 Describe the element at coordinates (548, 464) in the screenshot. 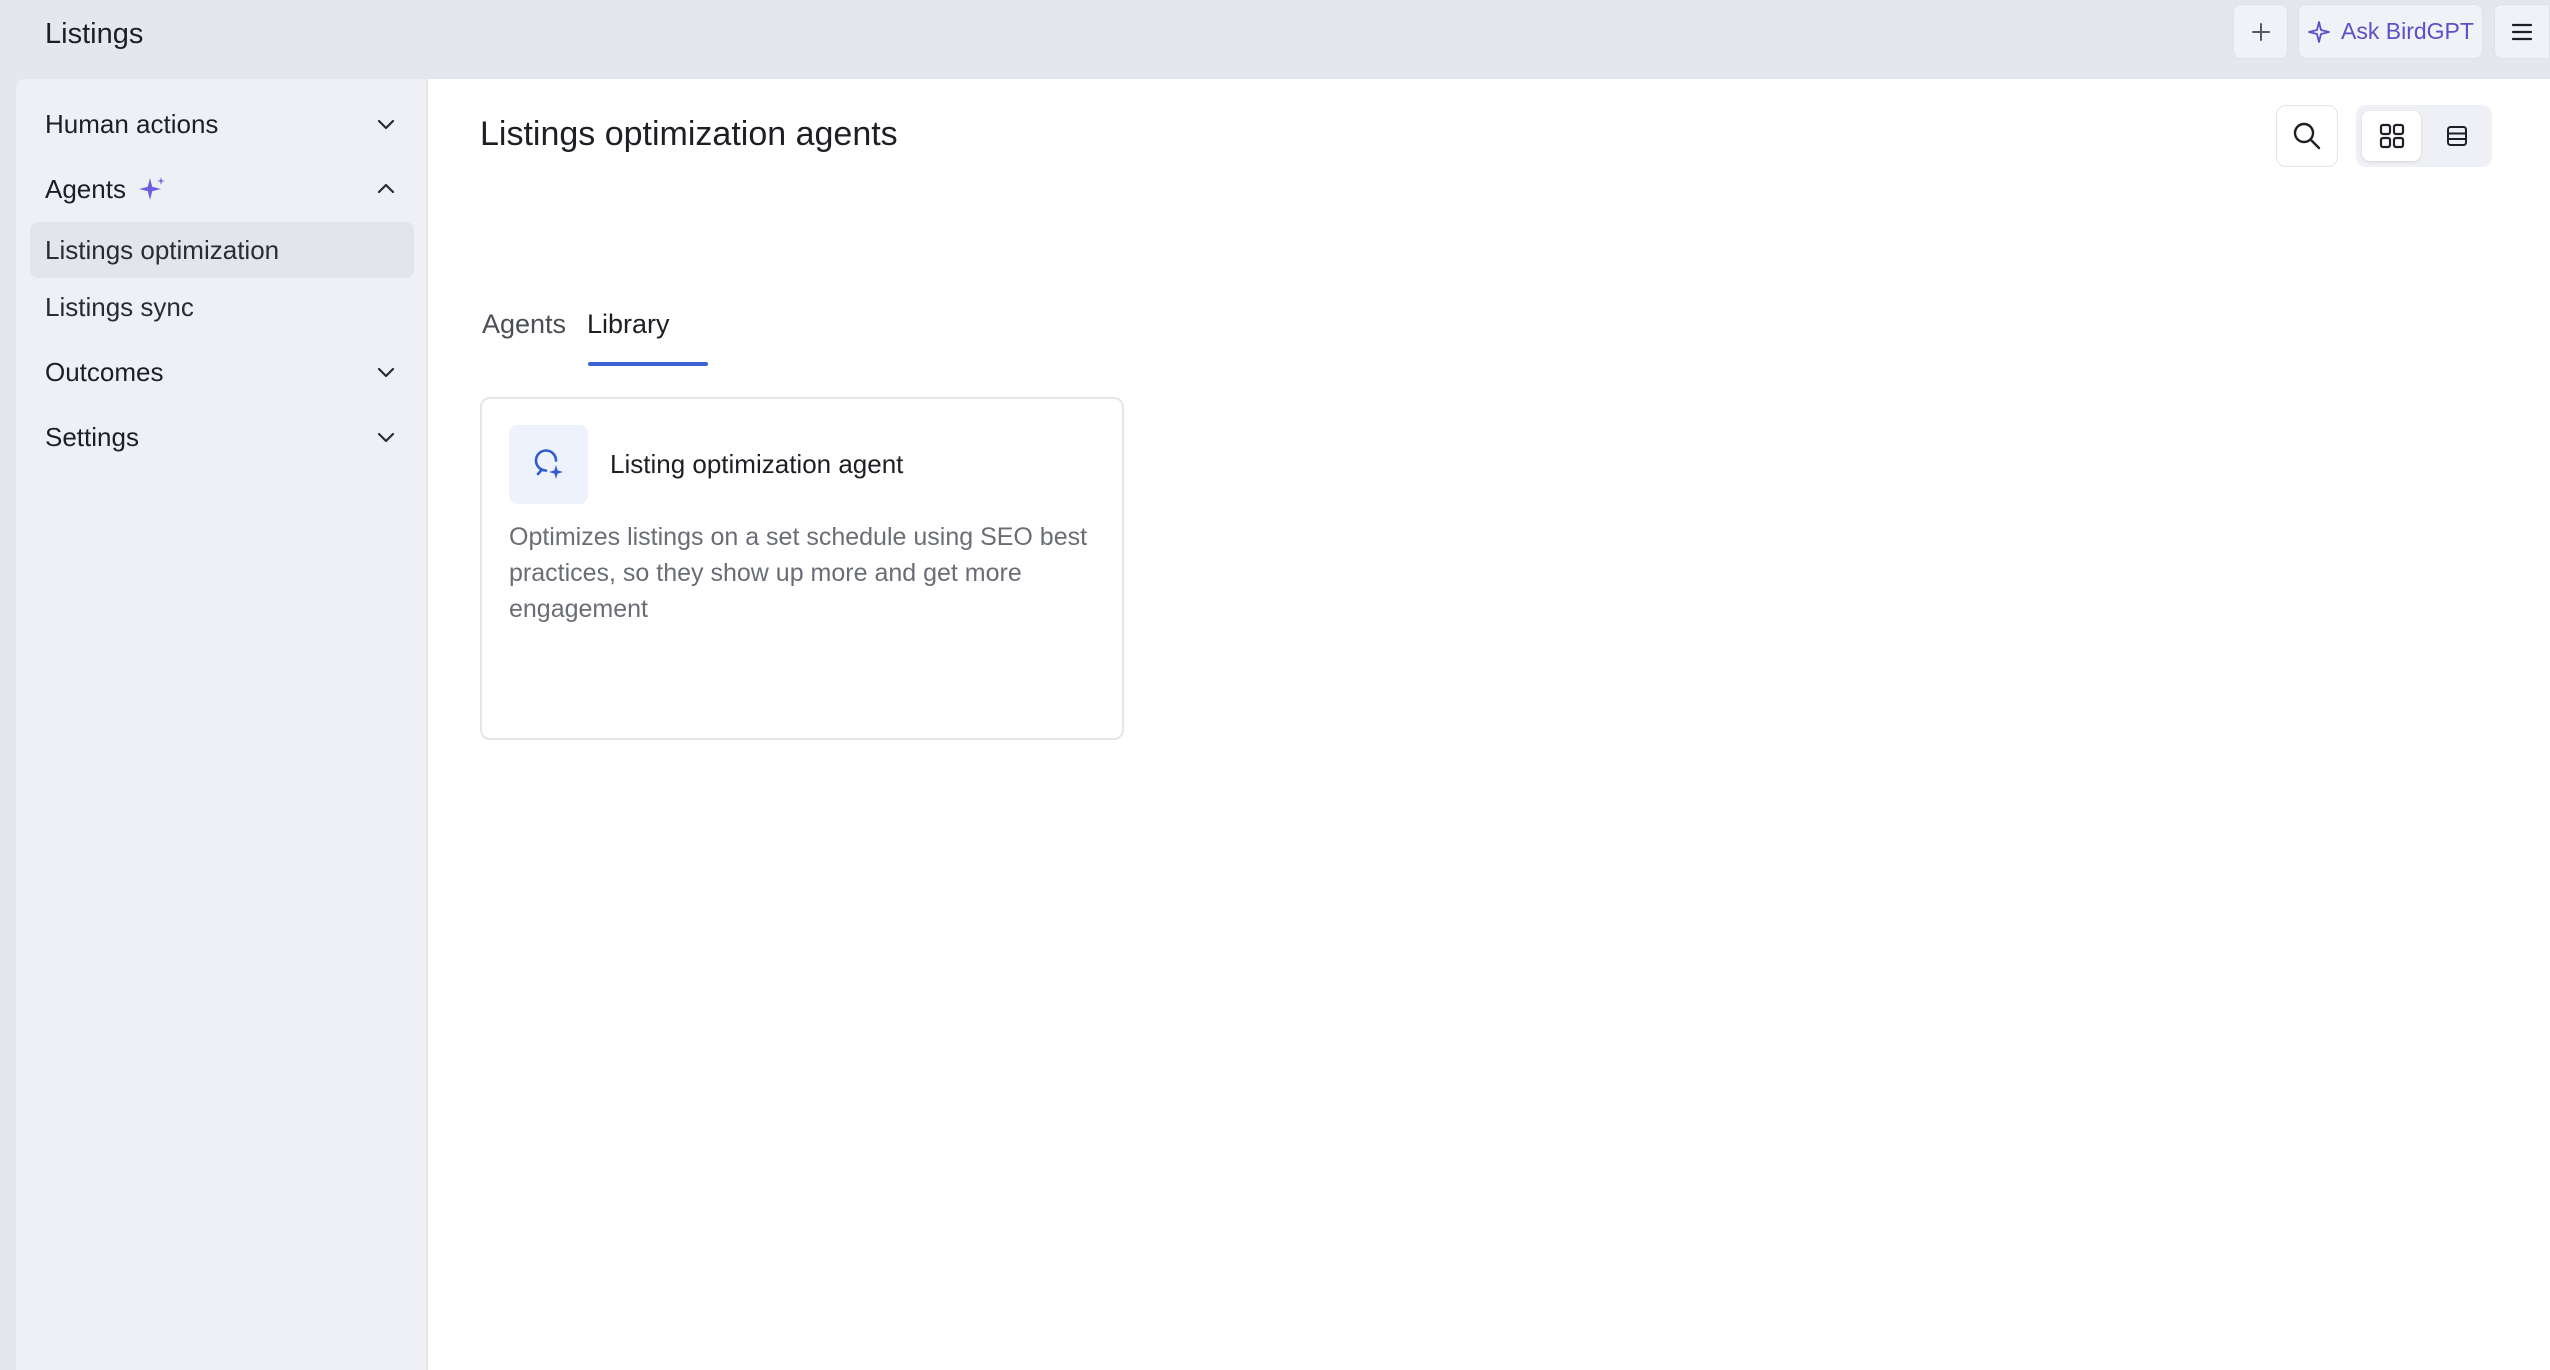

I see `search-sparkle-icon` at that location.